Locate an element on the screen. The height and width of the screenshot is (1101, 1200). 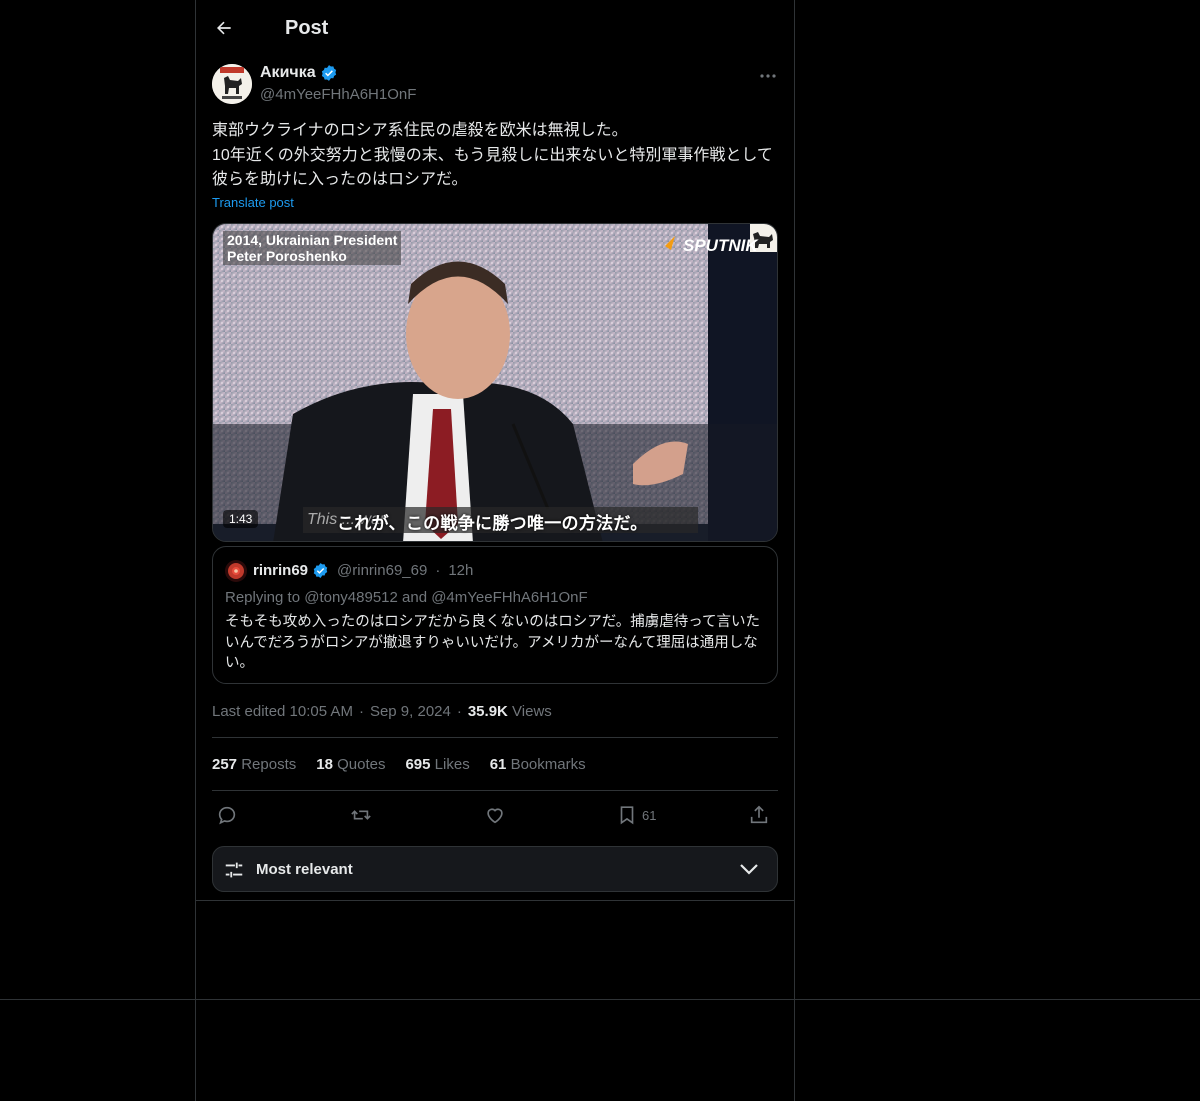
heart-icon is located at coordinates (495, 816).